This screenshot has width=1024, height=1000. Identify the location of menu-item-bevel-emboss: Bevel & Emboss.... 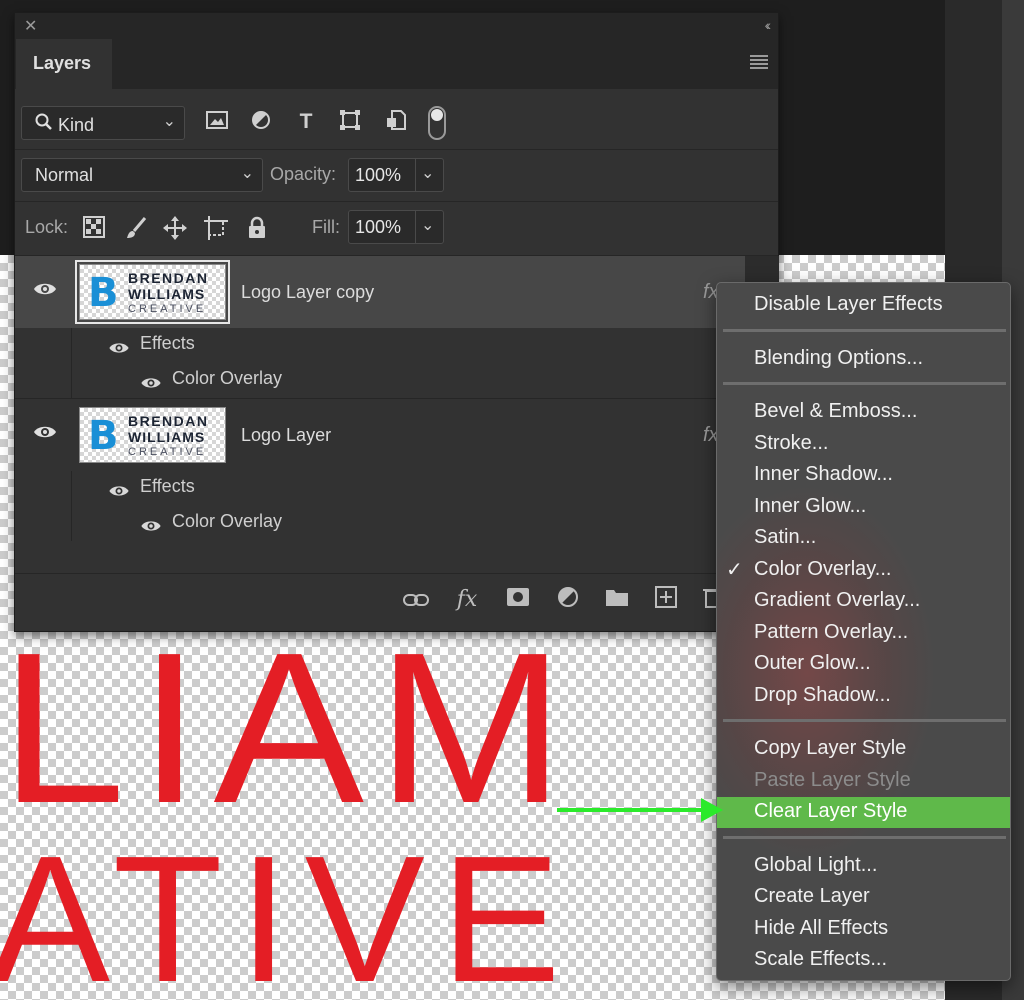
(863, 412).